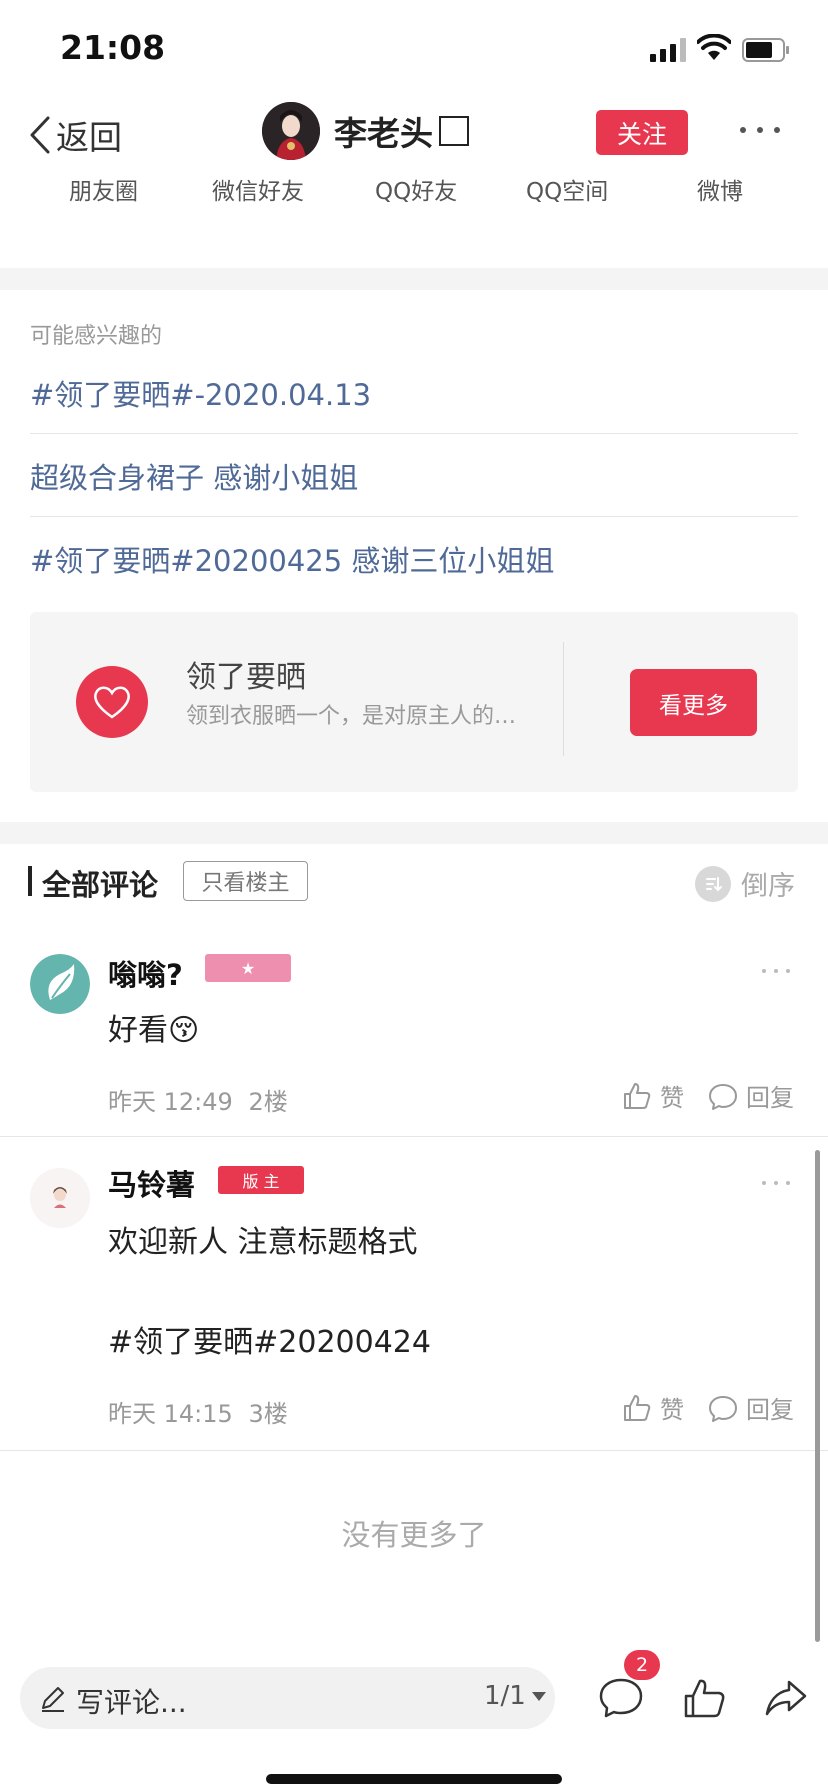 This screenshot has height=1792, width=828. Describe the element at coordinates (414, 1779) in the screenshot. I see `home-indicator` at that location.